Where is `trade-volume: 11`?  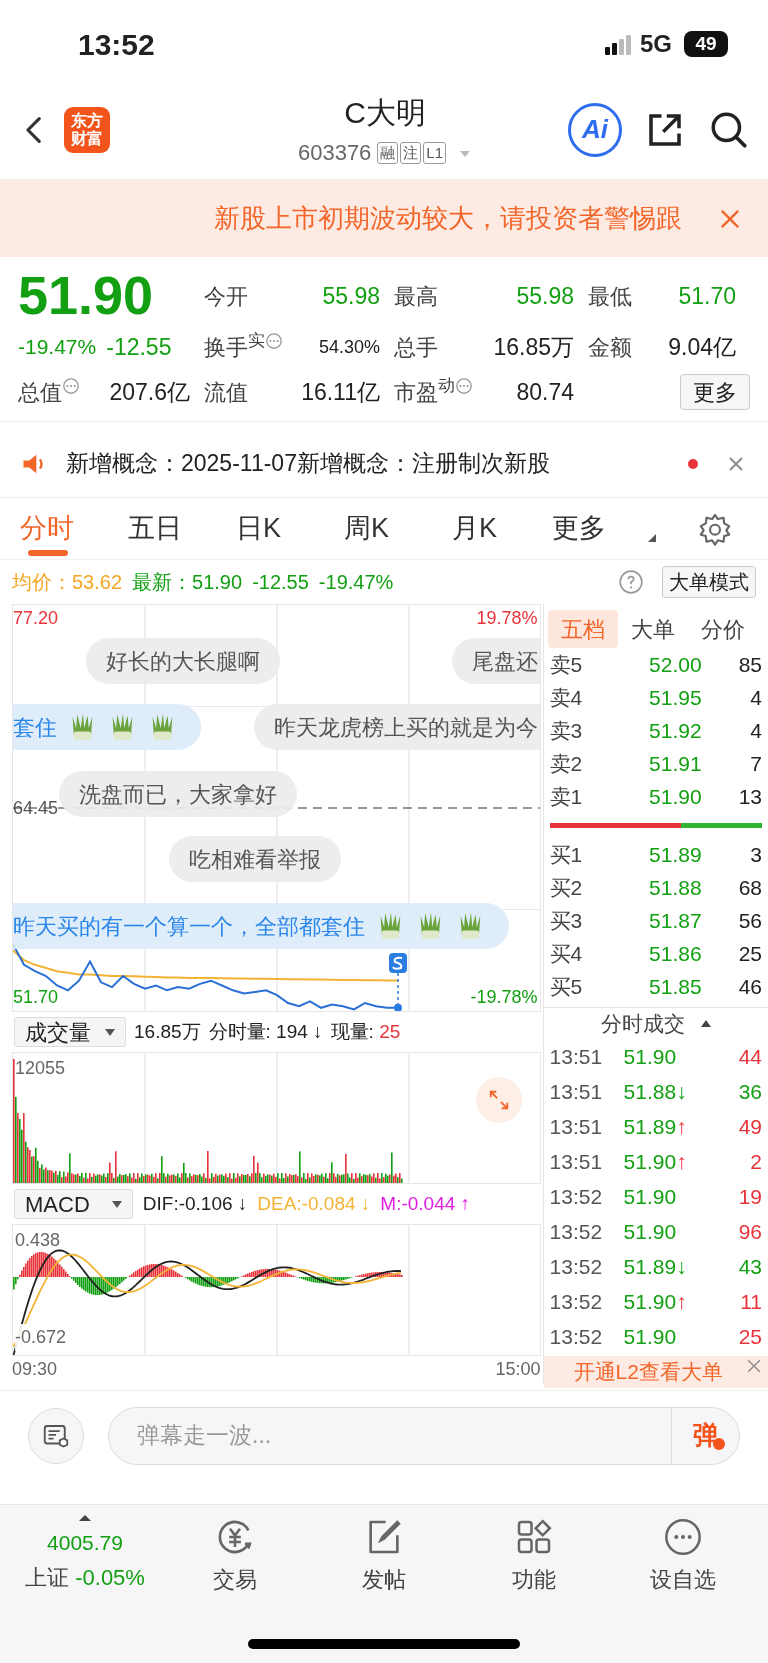
trade-volume: 11 is located at coordinates (751, 1301).